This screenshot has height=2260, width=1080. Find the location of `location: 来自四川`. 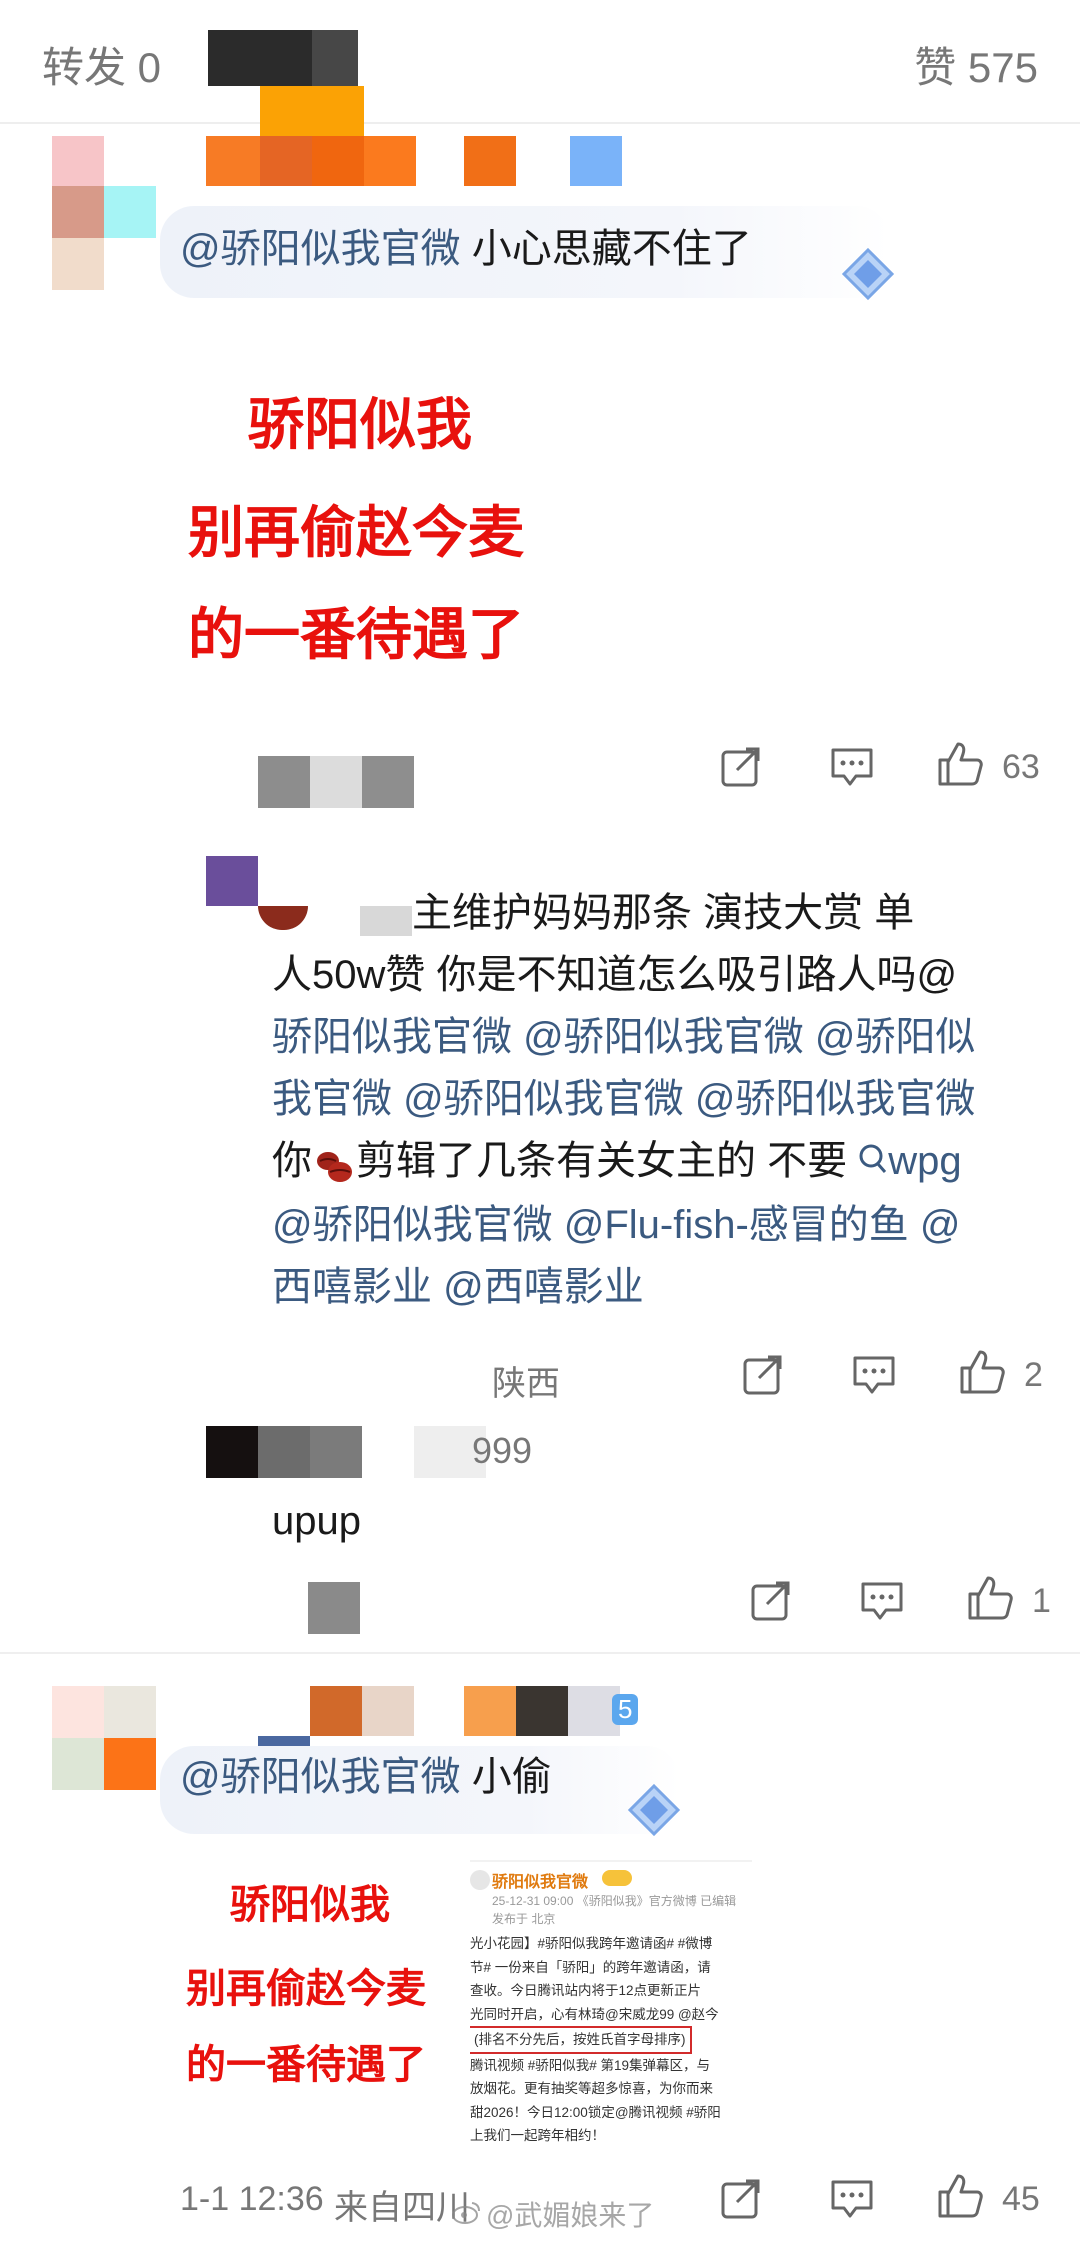

location: 来自四川 is located at coordinates (402, 2208).